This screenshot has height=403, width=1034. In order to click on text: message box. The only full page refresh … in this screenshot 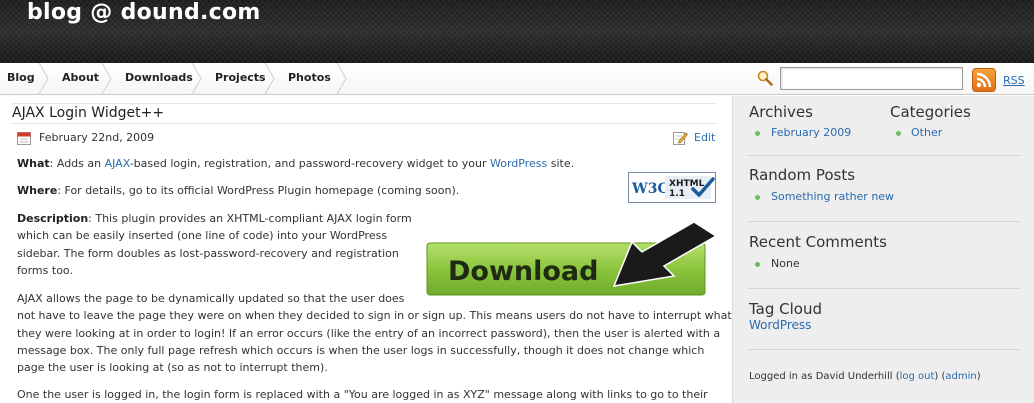, I will do `click(361, 350)`.